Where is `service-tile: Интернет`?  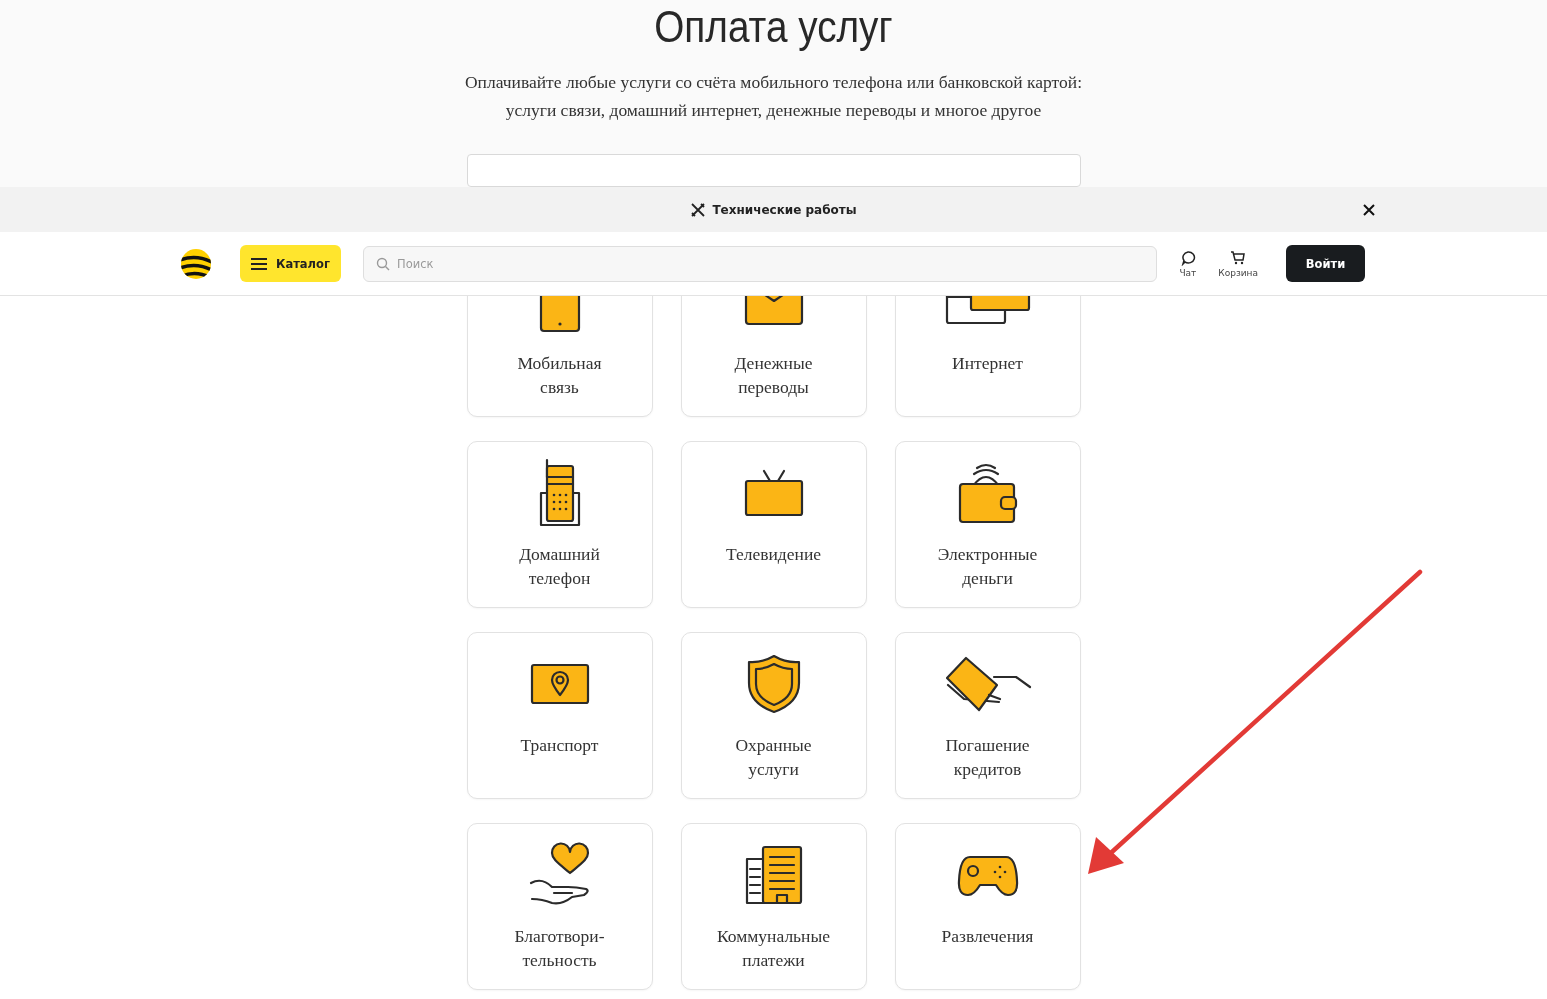
service-tile: Интернет is located at coordinates (987, 356).